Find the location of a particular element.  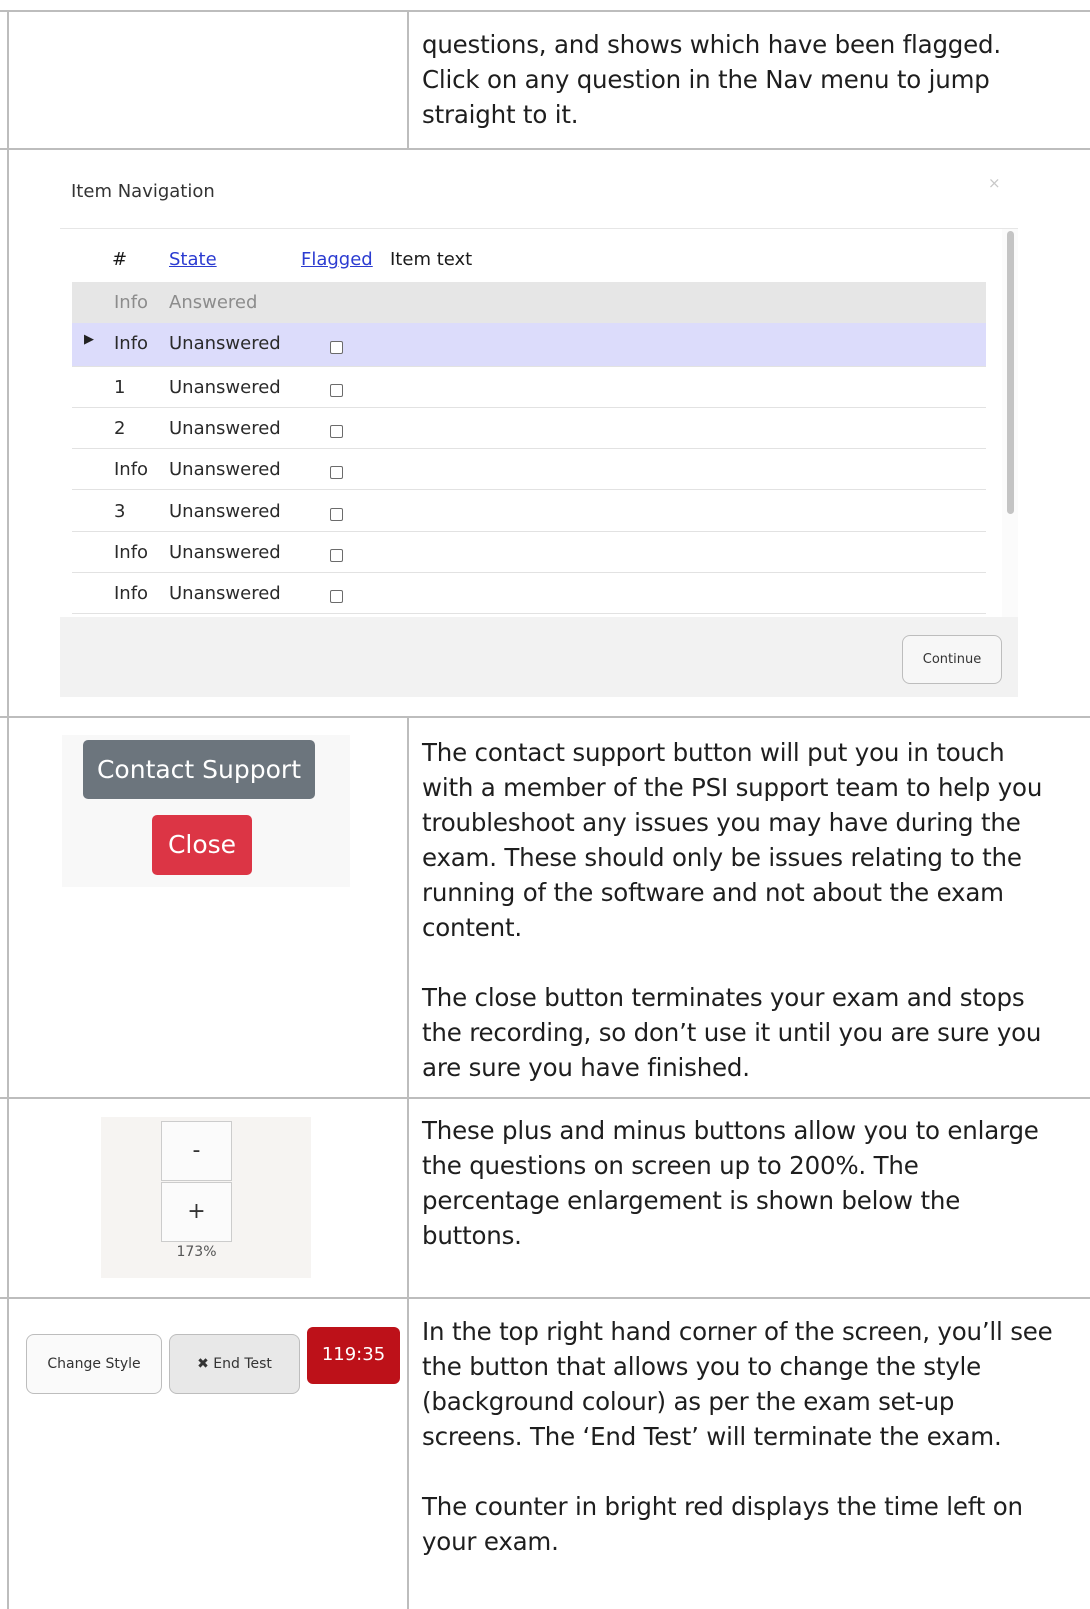

table-border-top is located at coordinates (545, 11).